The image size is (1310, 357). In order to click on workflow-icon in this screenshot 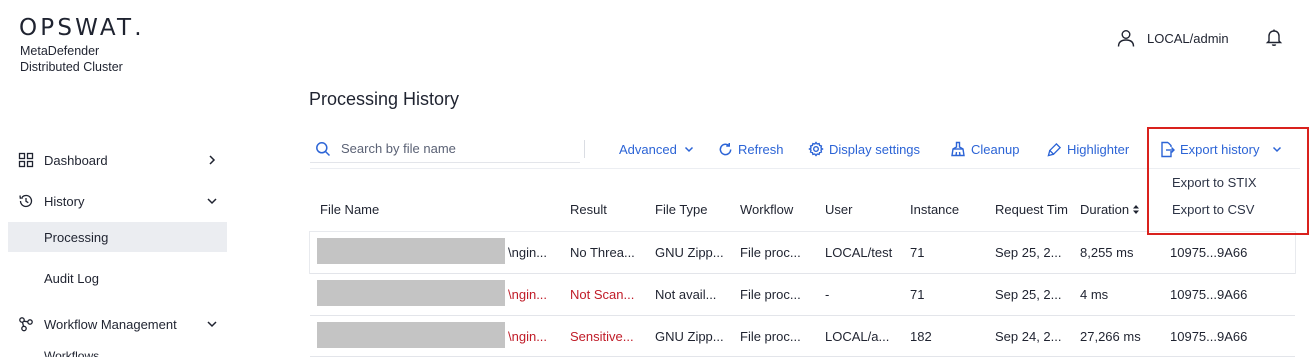, I will do `click(26, 324)`.